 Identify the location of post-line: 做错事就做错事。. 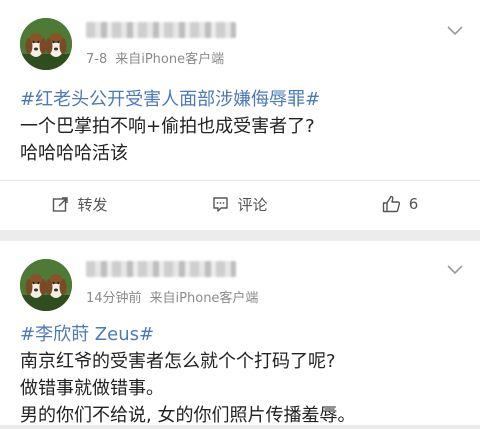
(92, 388).